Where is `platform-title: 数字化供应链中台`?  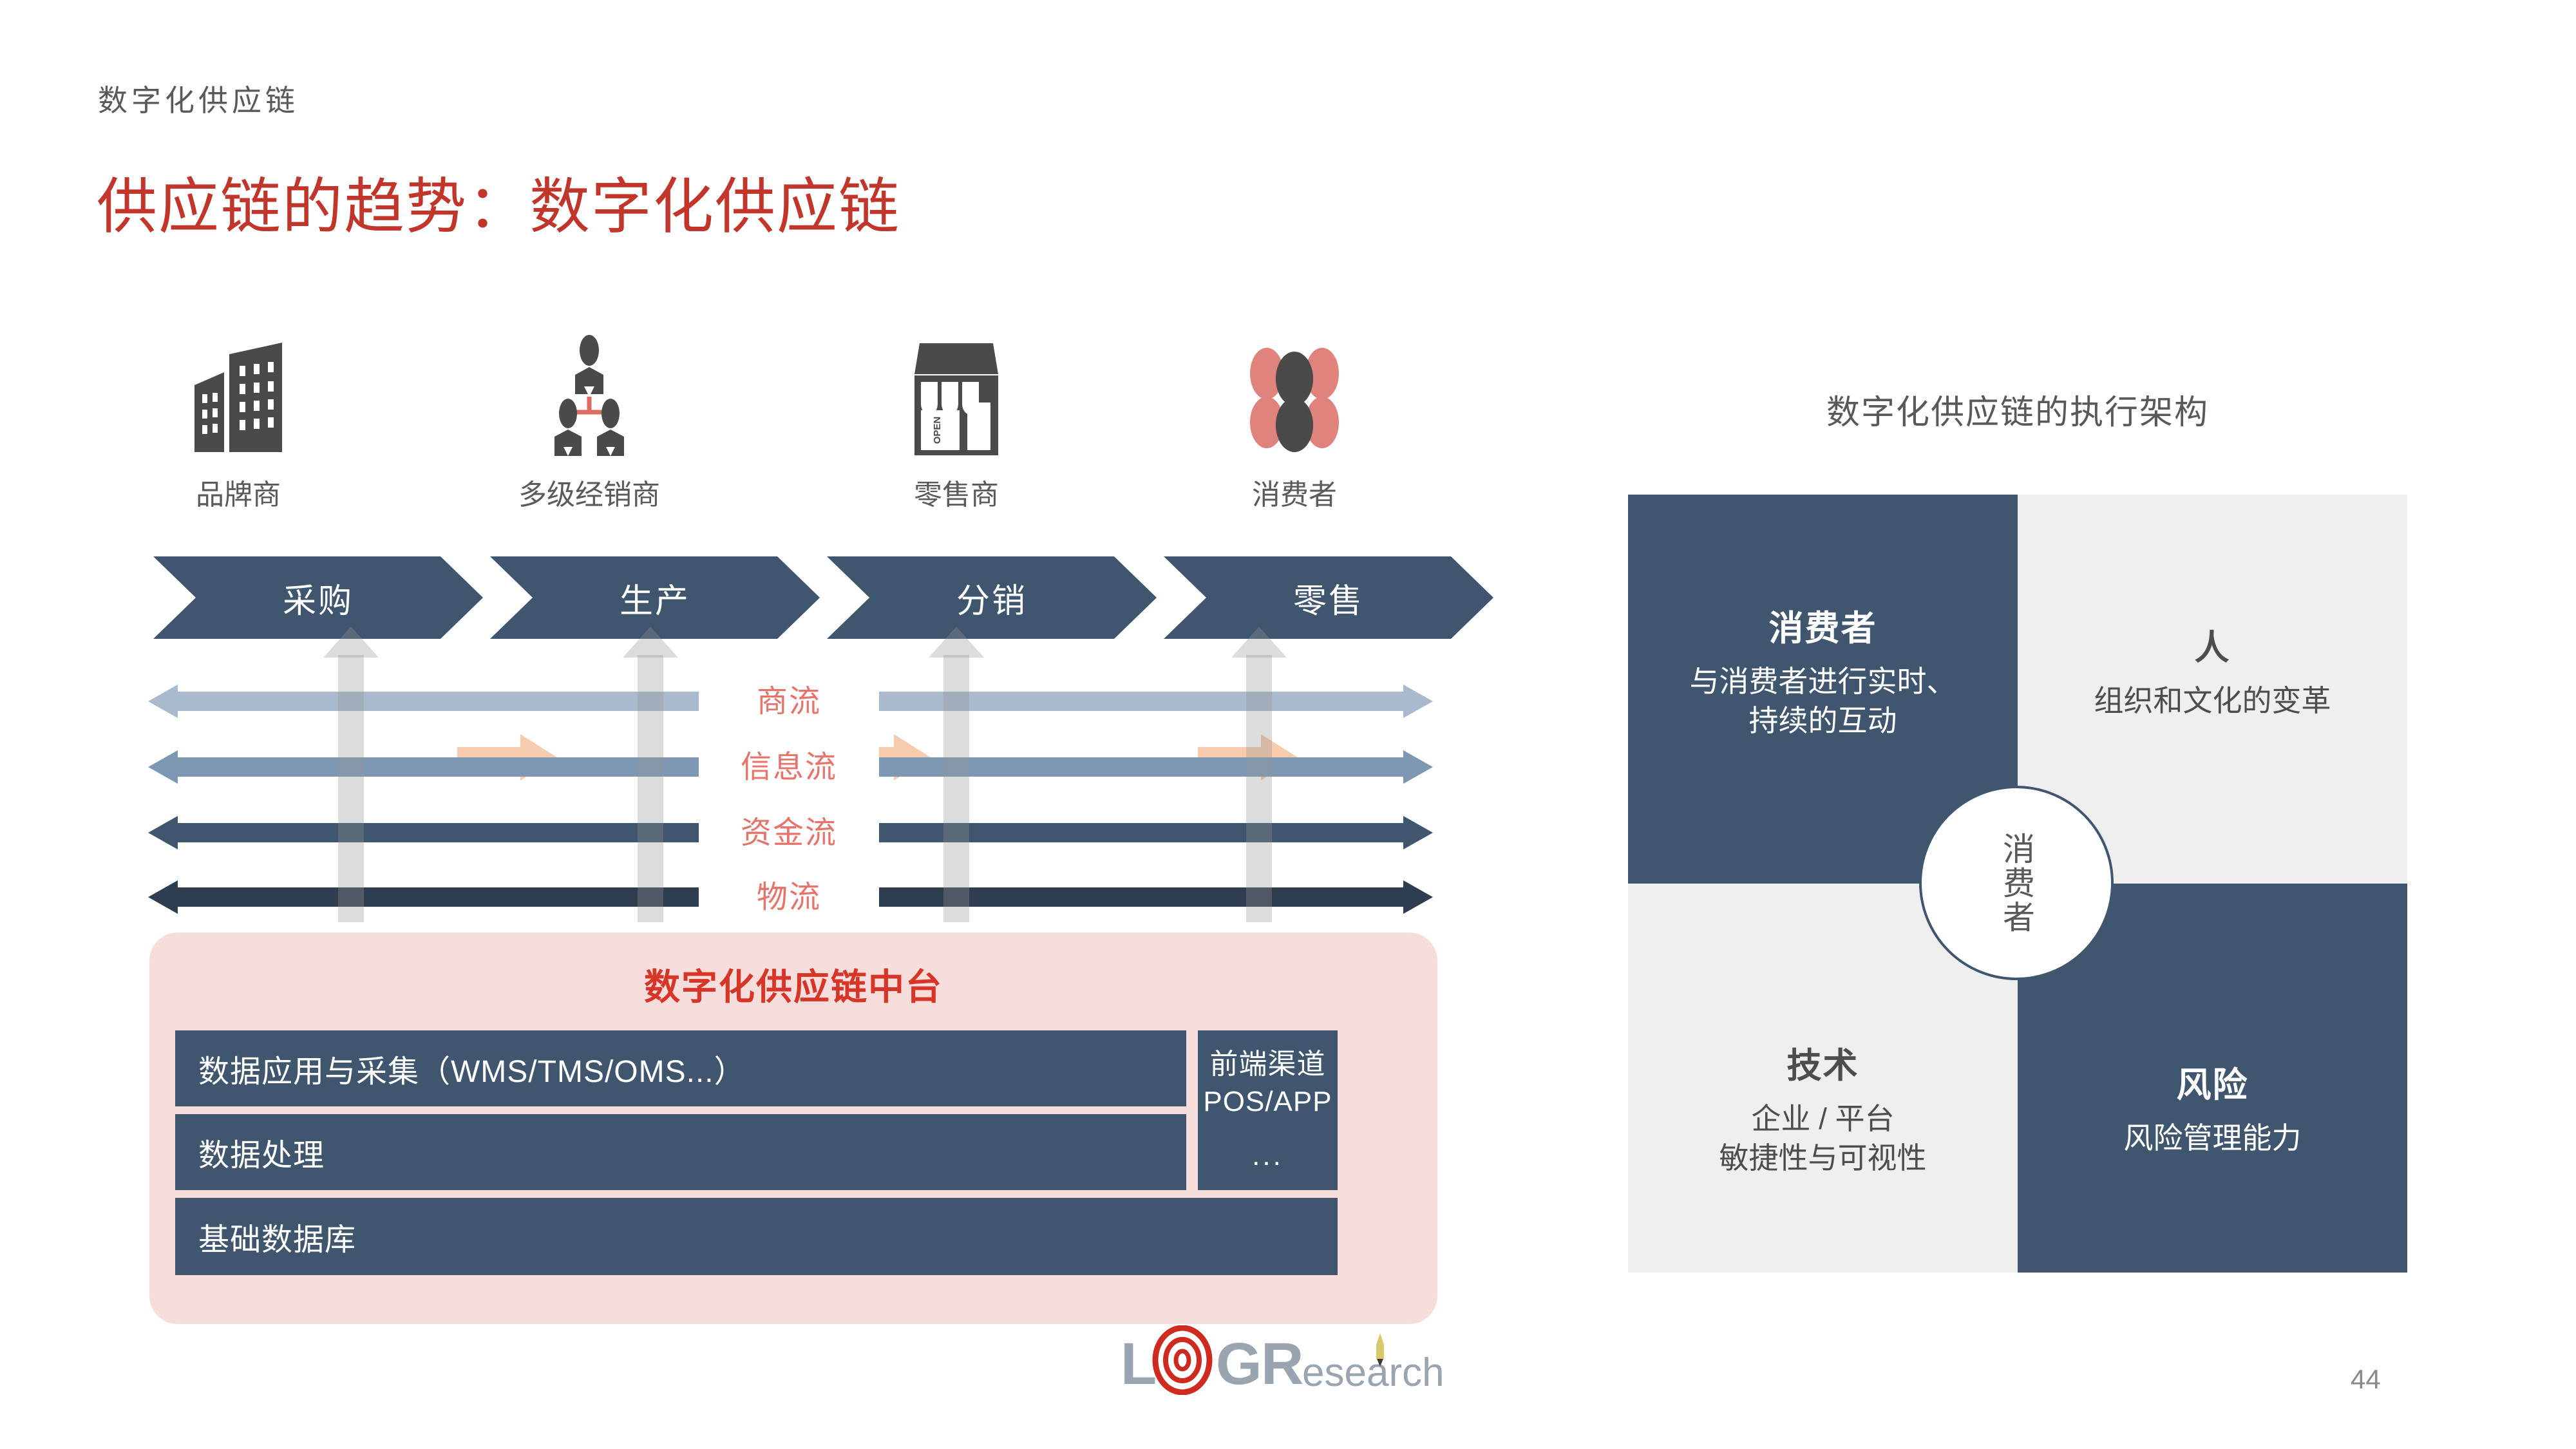
platform-title: 数字化供应链中台 is located at coordinates (793, 987).